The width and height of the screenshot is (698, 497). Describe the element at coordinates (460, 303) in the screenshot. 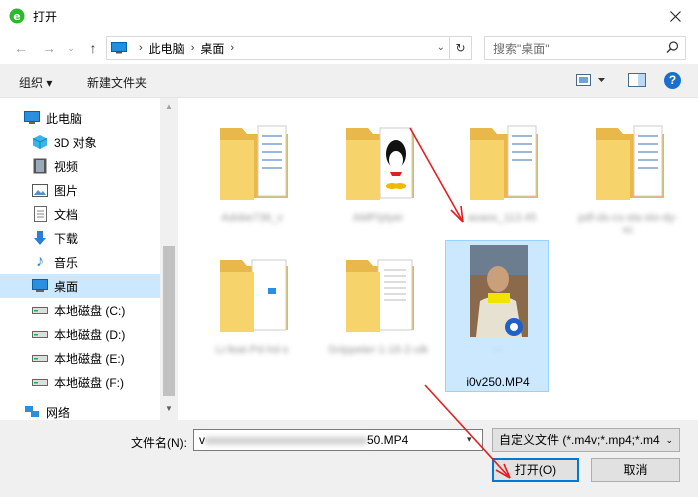

I see `annotation-overlay` at that location.